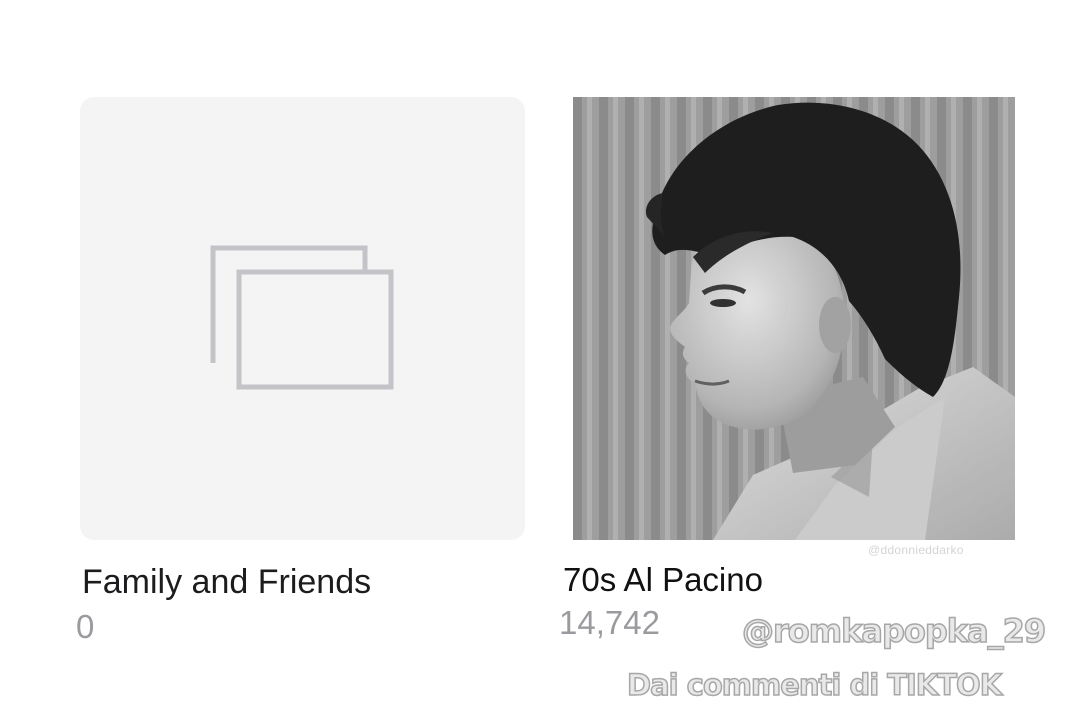 This screenshot has height=727, width=1080. I want to click on tiktok-source-watermark: Dai commenti di TIKTOK, so click(814, 685).